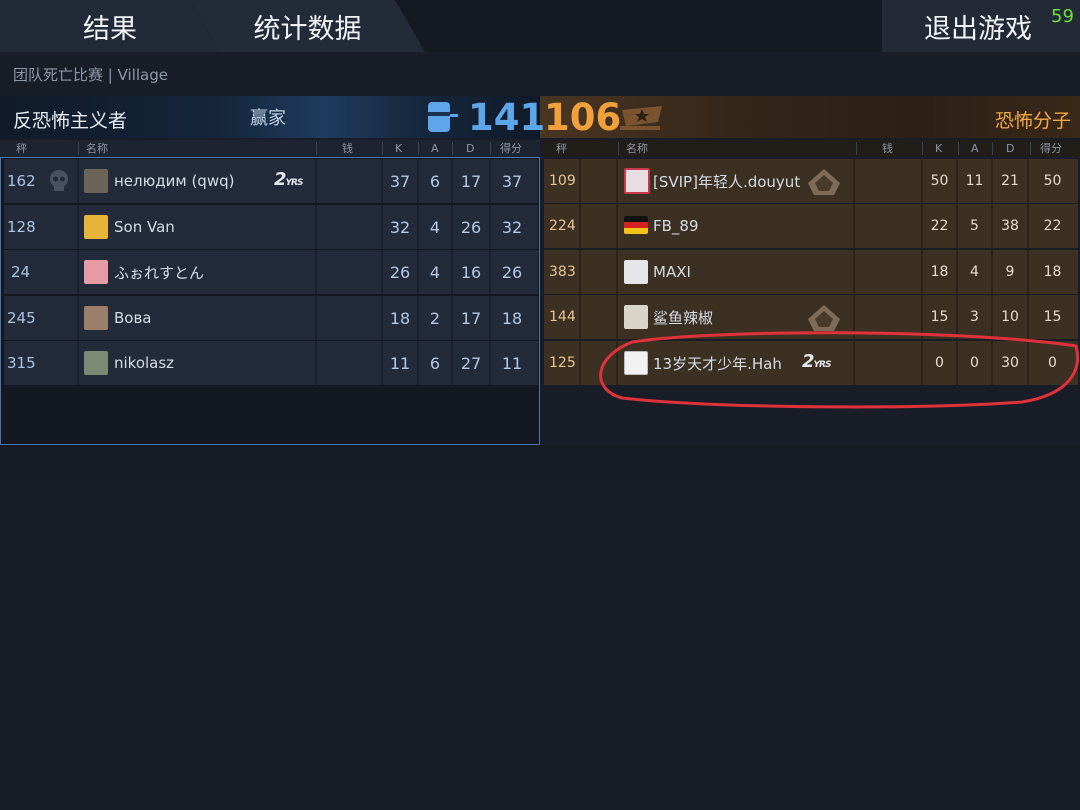  Describe the element at coordinates (400, 181) in the screenshot. I see `player-kills: 37` at that location.